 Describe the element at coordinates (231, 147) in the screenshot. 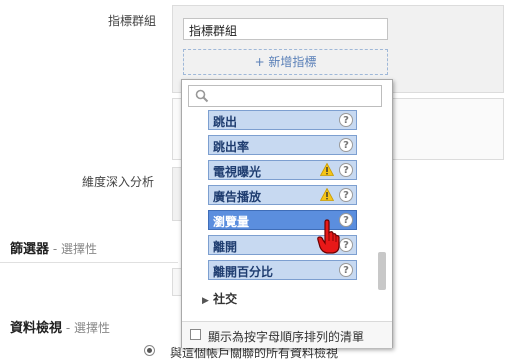

I see `metric-item-label: 跳出率` at that location.